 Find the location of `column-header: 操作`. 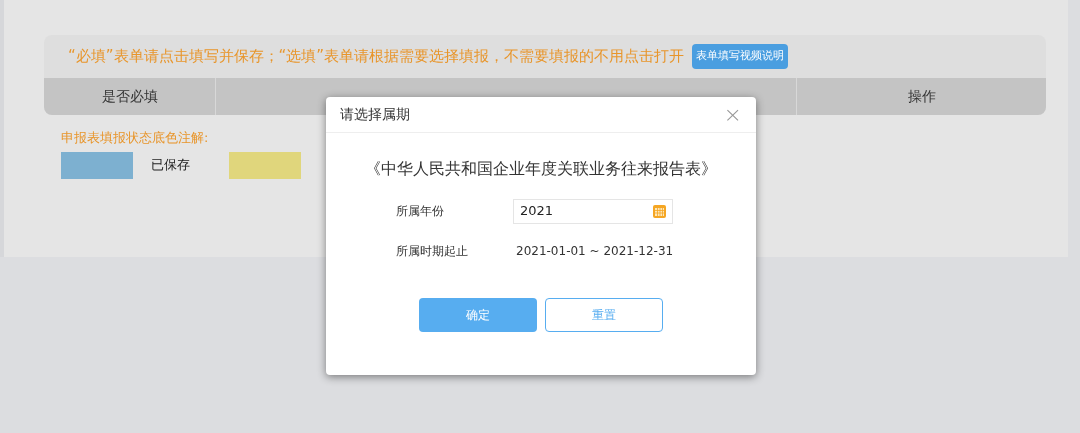

column-header: 操作 is located at coordinates (921, 96).